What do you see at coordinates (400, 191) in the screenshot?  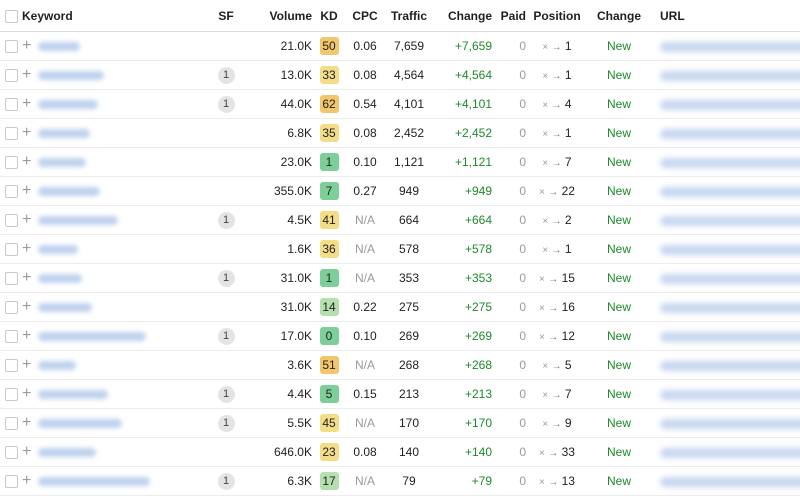 I see `table-row: + 355.0K 7 0.27 949 +949 0 × → 22 New` at bounding box center [400, 191].